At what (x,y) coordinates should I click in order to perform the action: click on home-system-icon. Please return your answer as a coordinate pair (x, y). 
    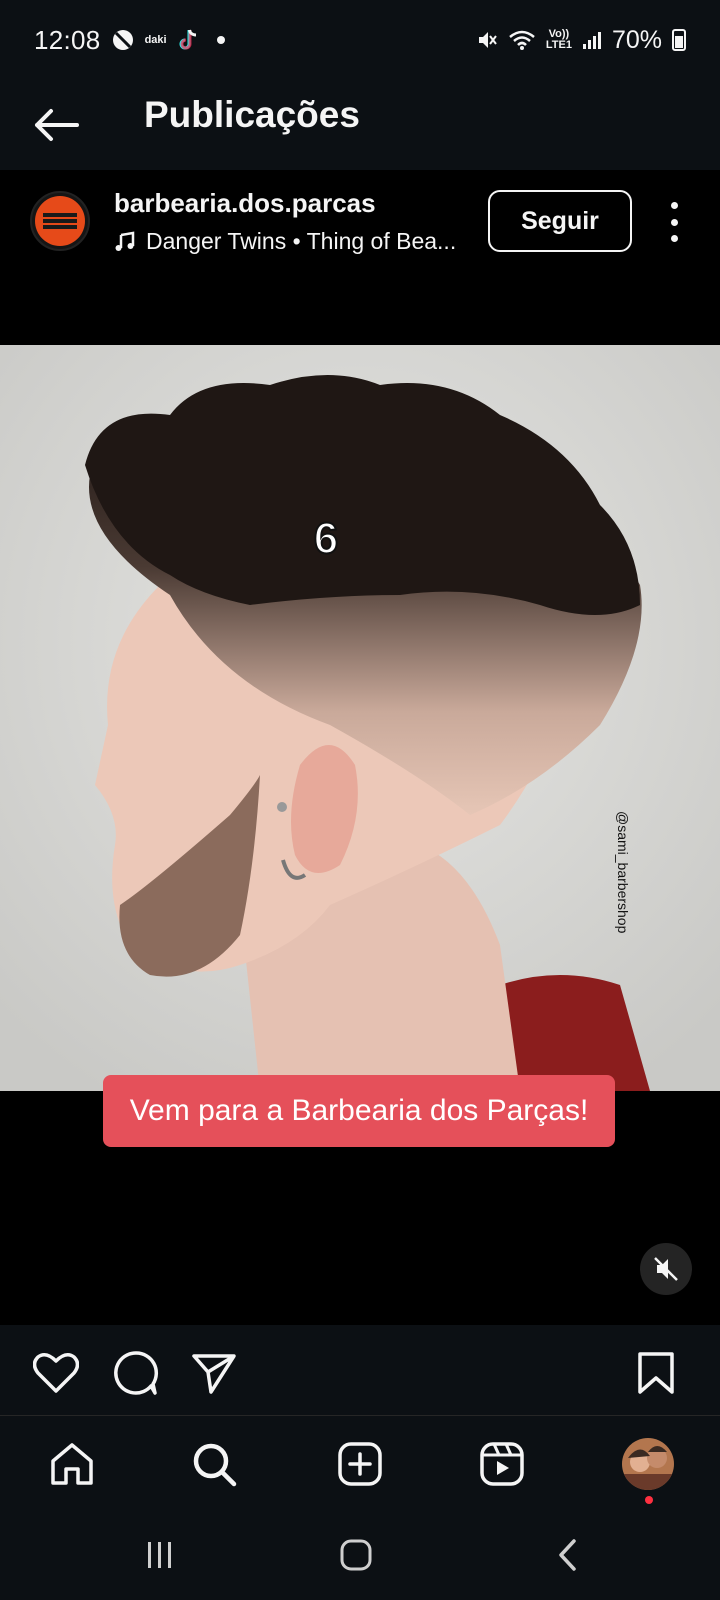
    Looking at the image, I should click on (356, 1555).